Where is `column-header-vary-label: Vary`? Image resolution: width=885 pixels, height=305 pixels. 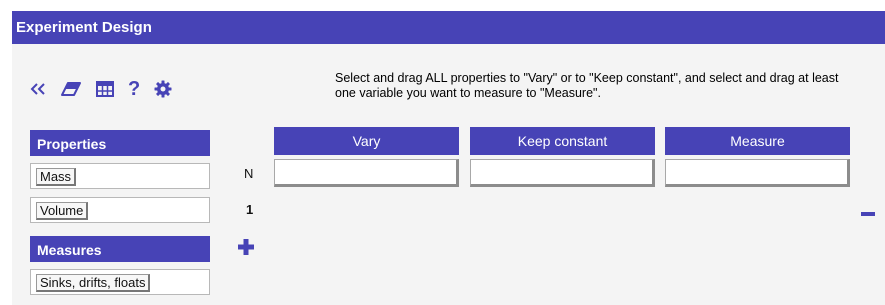 column-header-vary-label: Vary is located at coordinates (366, 141).